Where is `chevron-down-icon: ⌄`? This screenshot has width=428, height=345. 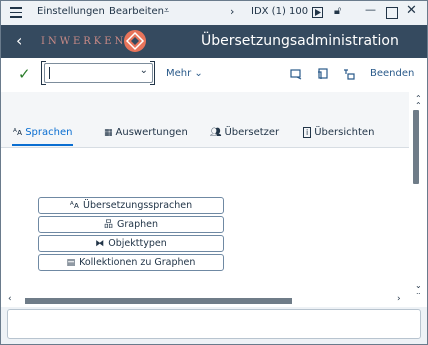 chevron-down-icon: ⌄ is located at coordinates (144, 70).